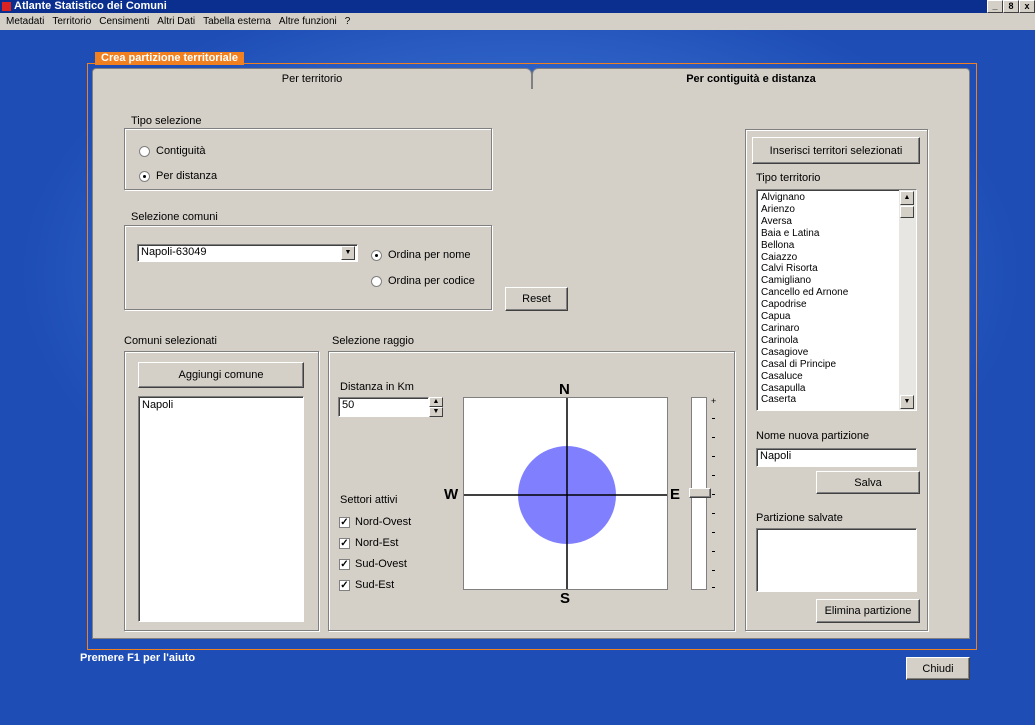 The height and width of the screenshot is (725, 1035). What do you see at coordinates (776, 456) in the screenshot?
I see `nome-partizione-value: Napoli` at bounding box center [776, 456].